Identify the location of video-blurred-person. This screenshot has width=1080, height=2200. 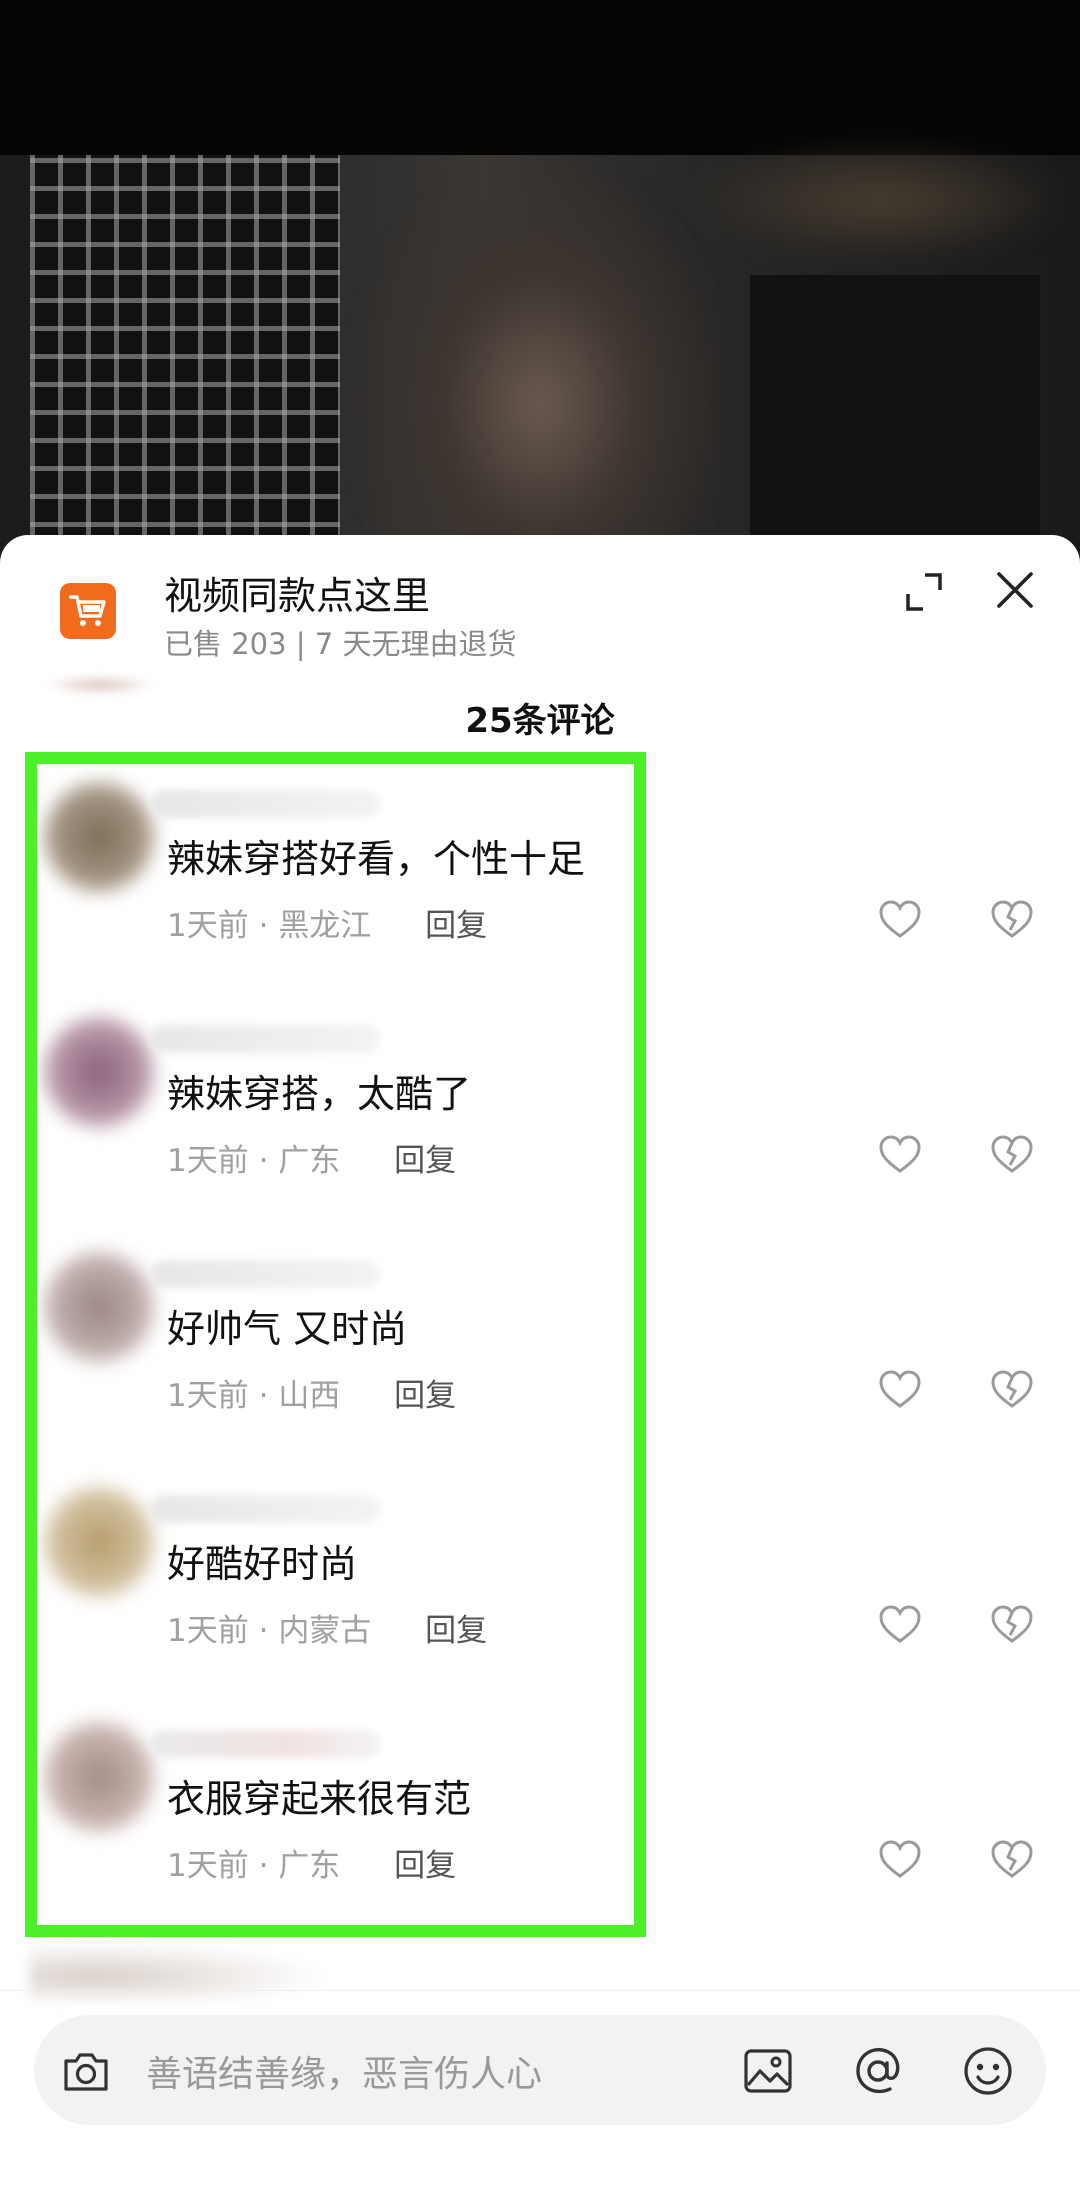
(540, 365).